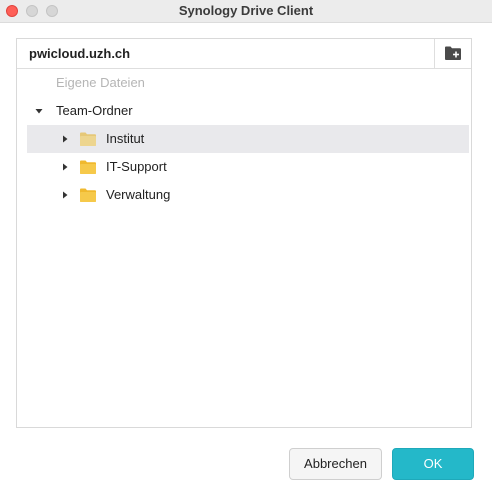 Image resolution: width=492 pixels, height=496 pixels. What do you see at coordinates (244, 195) in the screenshot?
I see `tree-item-verwaltung: Verwaltung` at bounding box center [244, 195].